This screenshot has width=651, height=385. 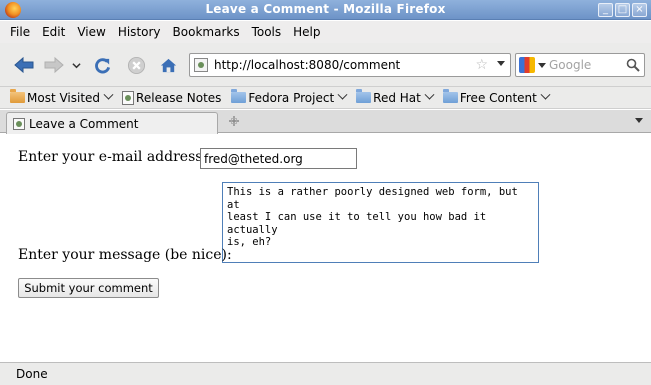 I want to click on bookmark-most-visited: Most Visited, so click(x=62, y=97).